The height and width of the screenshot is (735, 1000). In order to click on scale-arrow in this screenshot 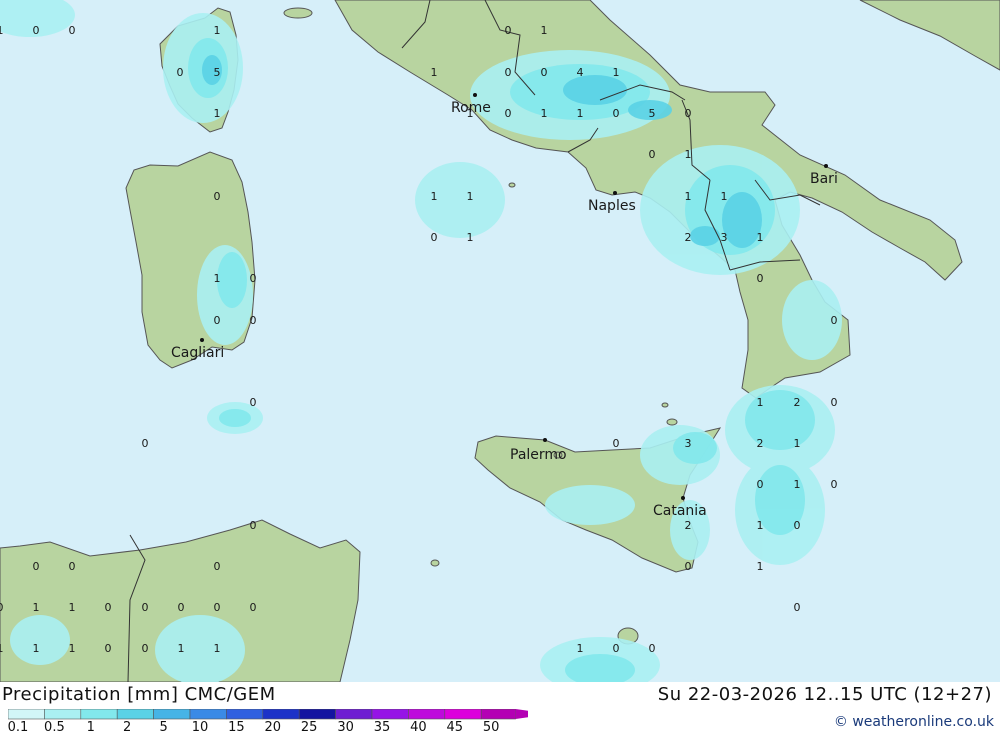, I will do `click(521, 714)`.